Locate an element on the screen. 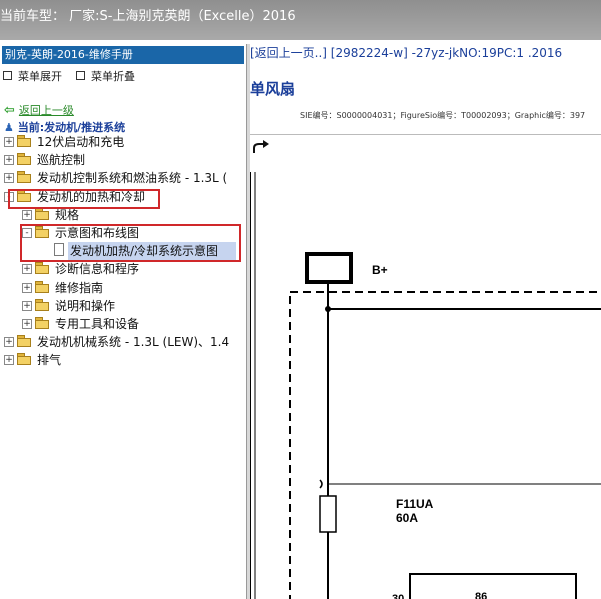 This screenshot has height=599, width=601. pin-86-label: 86 is located at coordinates (481, 595).